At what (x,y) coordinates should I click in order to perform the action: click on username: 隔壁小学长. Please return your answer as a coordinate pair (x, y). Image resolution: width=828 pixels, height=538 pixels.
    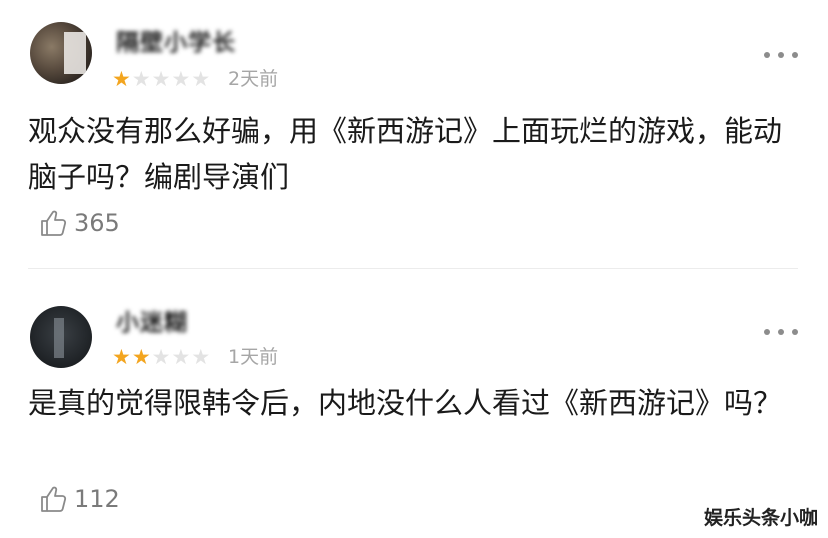
    Looking at the image, I should click on (176, 43).